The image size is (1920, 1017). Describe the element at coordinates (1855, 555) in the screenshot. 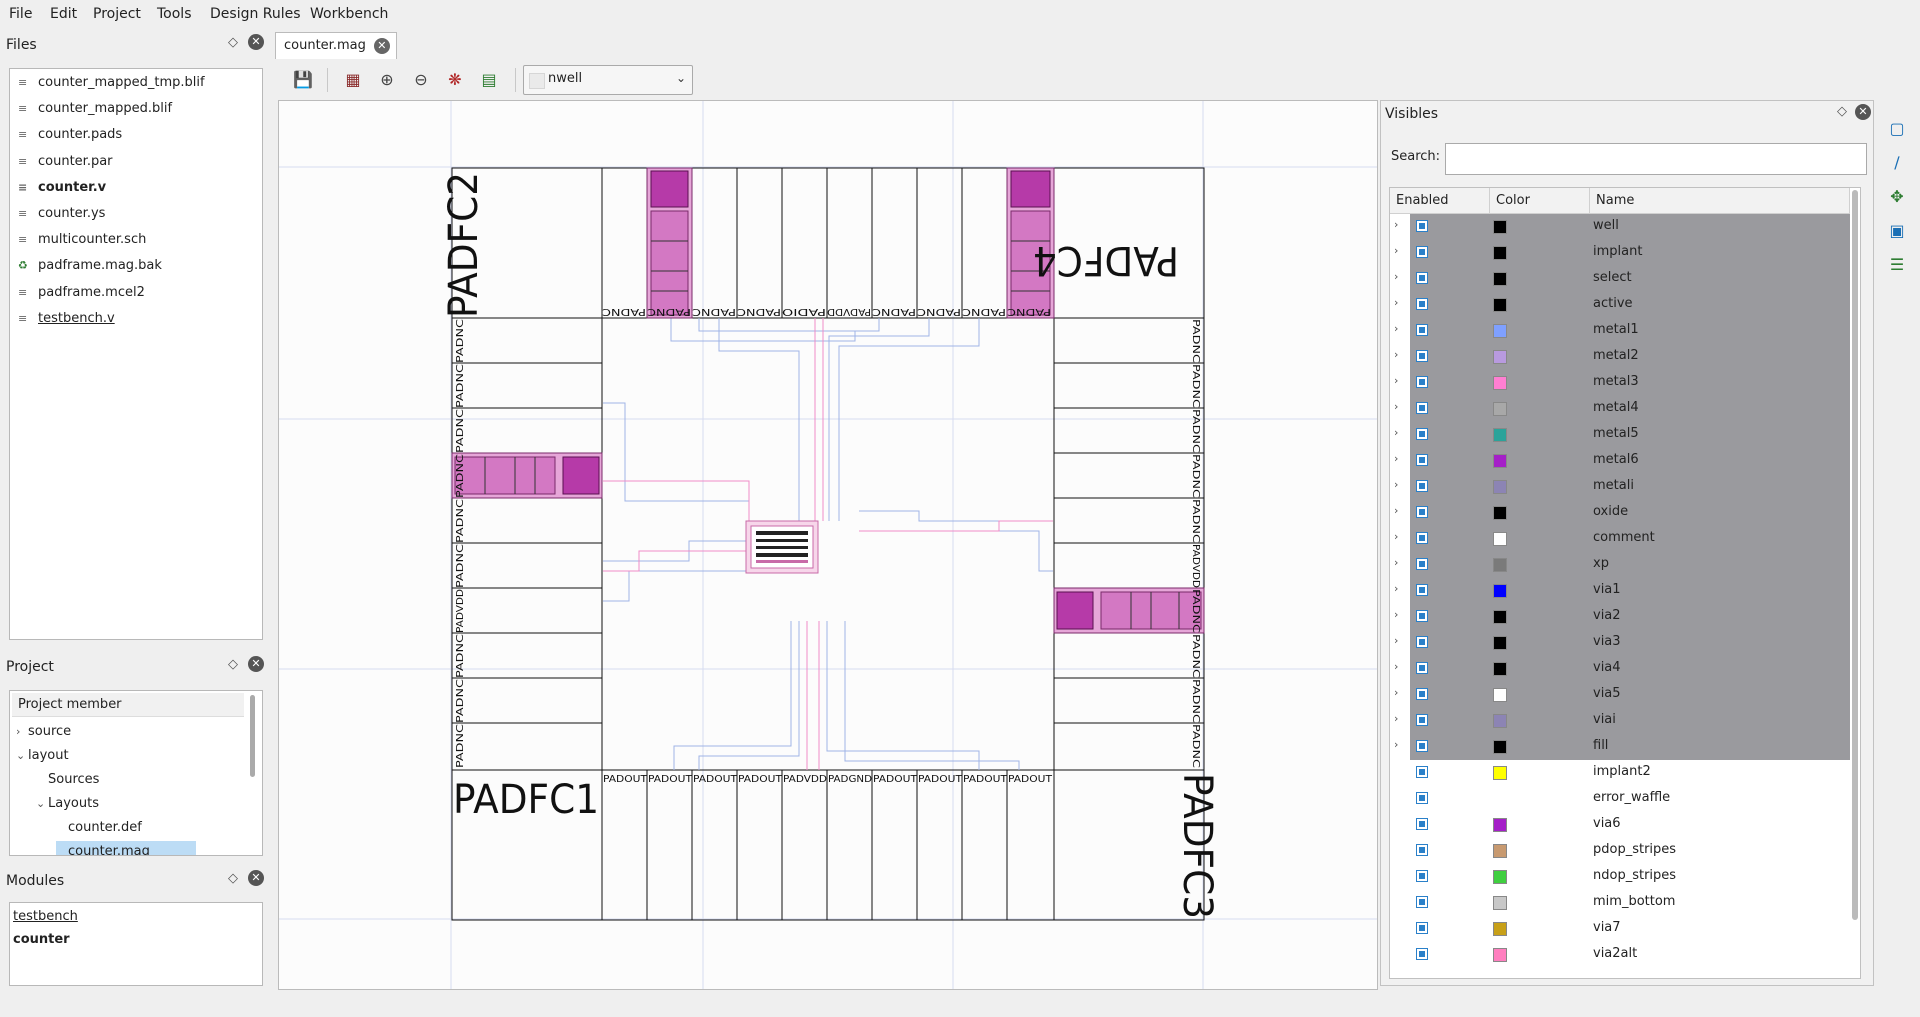

I see `scrollbar` at that location.